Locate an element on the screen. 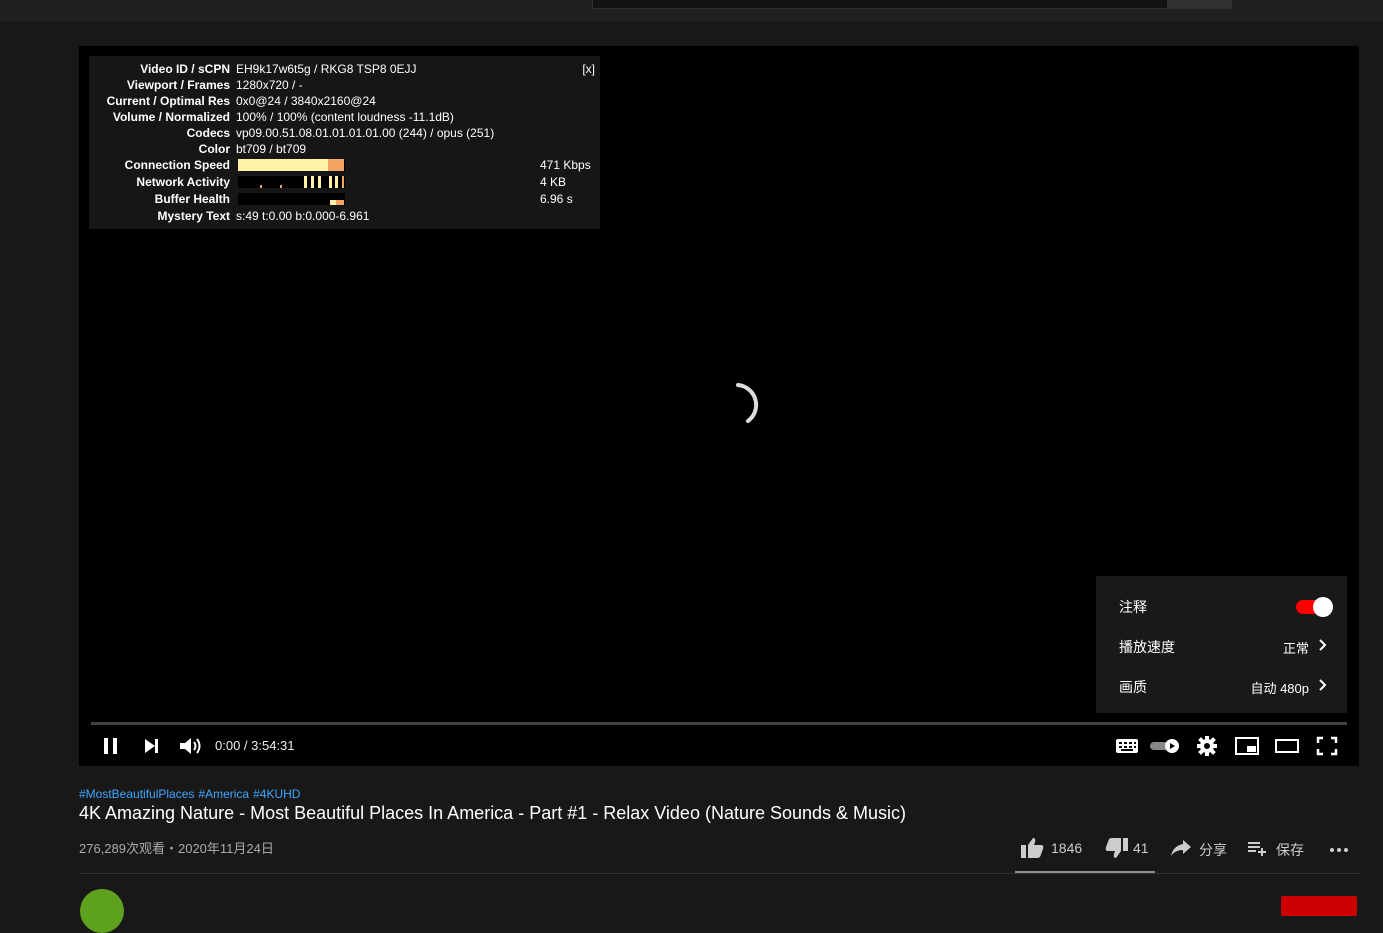  stats-value: 4 KB is located at coordinates (553, 182).